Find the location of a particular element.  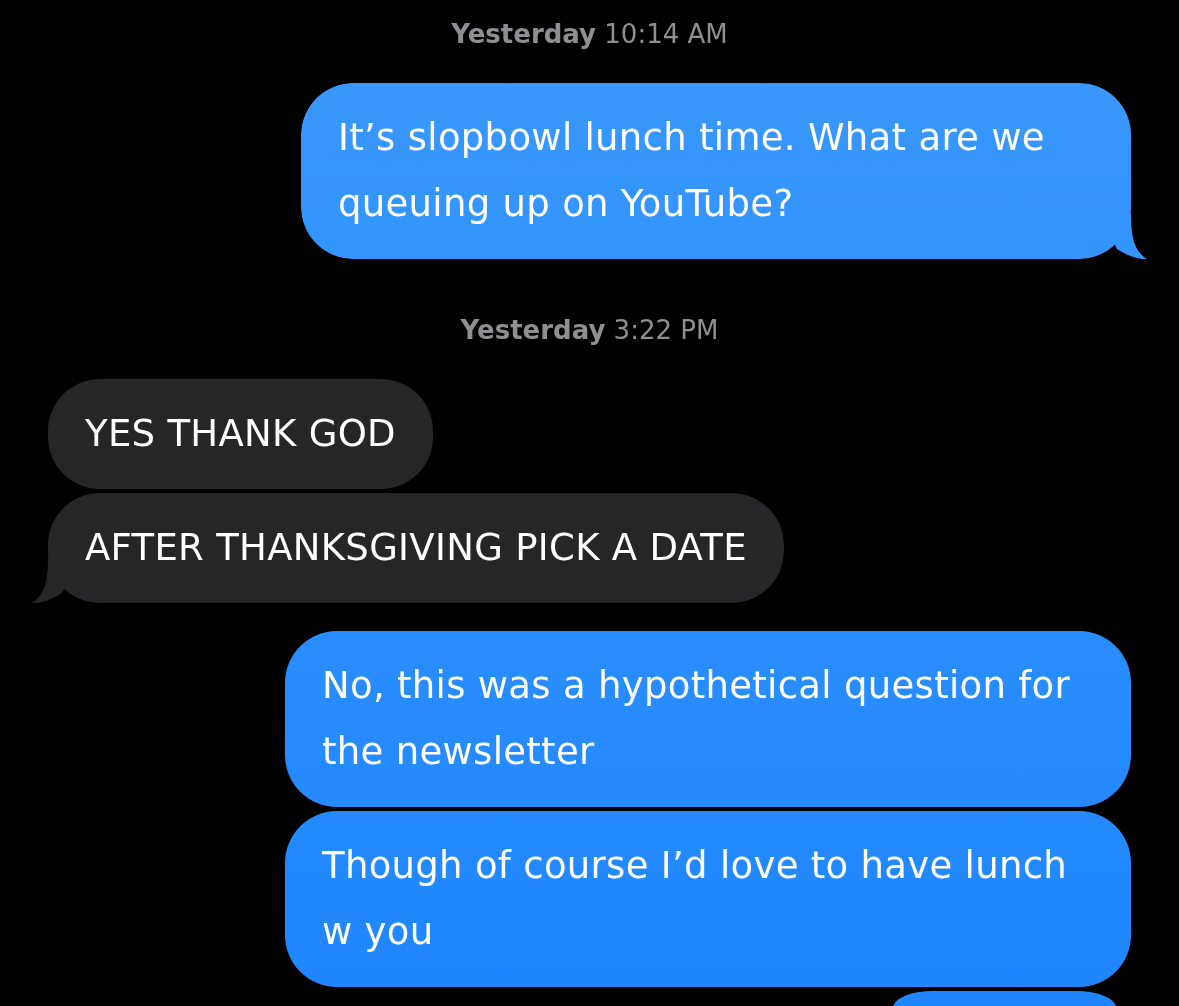

message-bubble: AFTER THANKSGIVING PICK A DATE is located at coordinates (408, 548).